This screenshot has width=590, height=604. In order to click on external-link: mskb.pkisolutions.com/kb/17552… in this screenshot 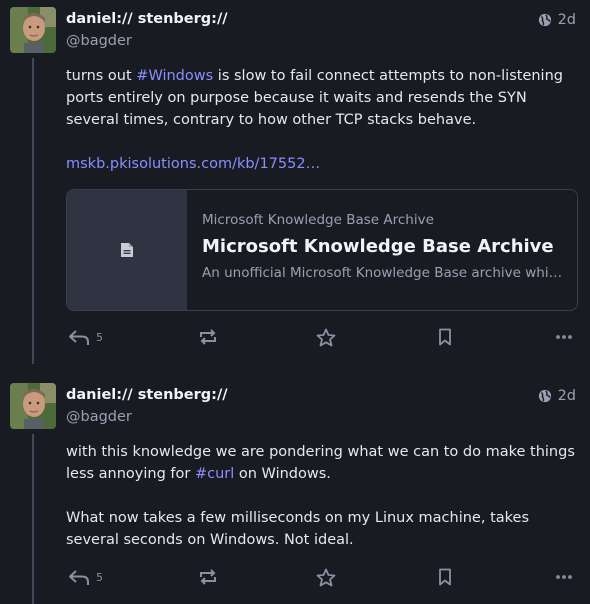, I will do `click(193, 164)`.